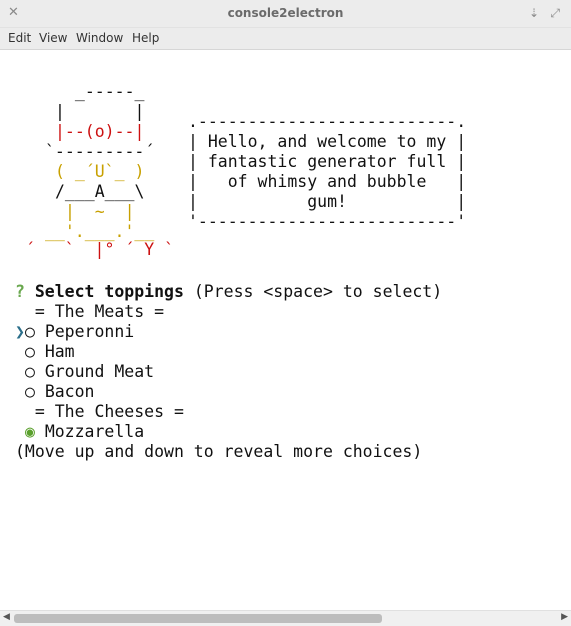 This screenshot has height=626, width=571. I want to click on cursor-icon: ❯, so click(20, 331).